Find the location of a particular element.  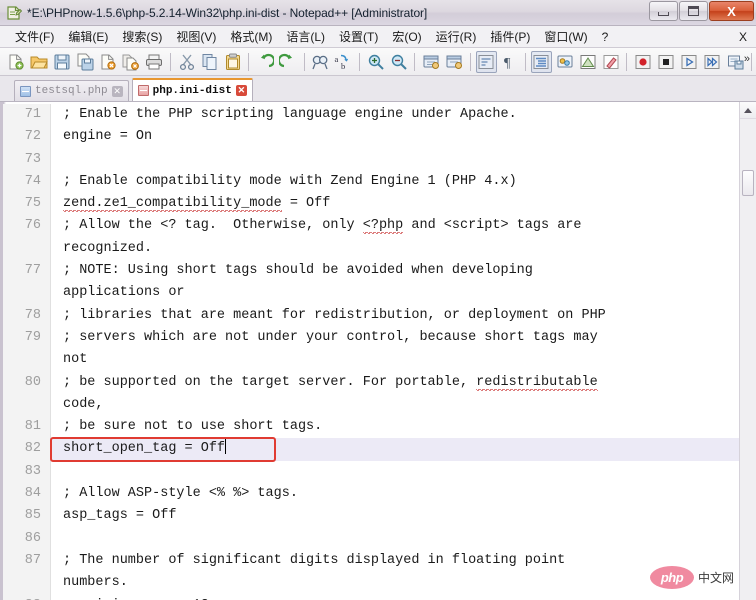

replace-icon: a b is located at coordinates (343, 62).